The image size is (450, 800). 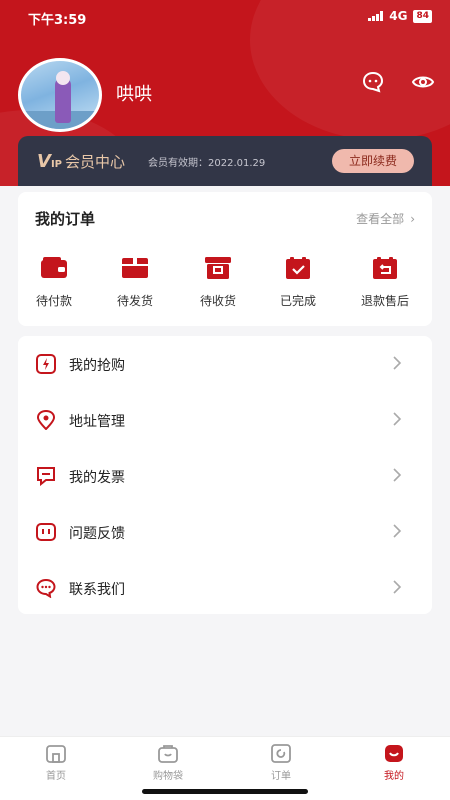 I want to click on order-status-label: 退款售后, so click(x=384, y=301).